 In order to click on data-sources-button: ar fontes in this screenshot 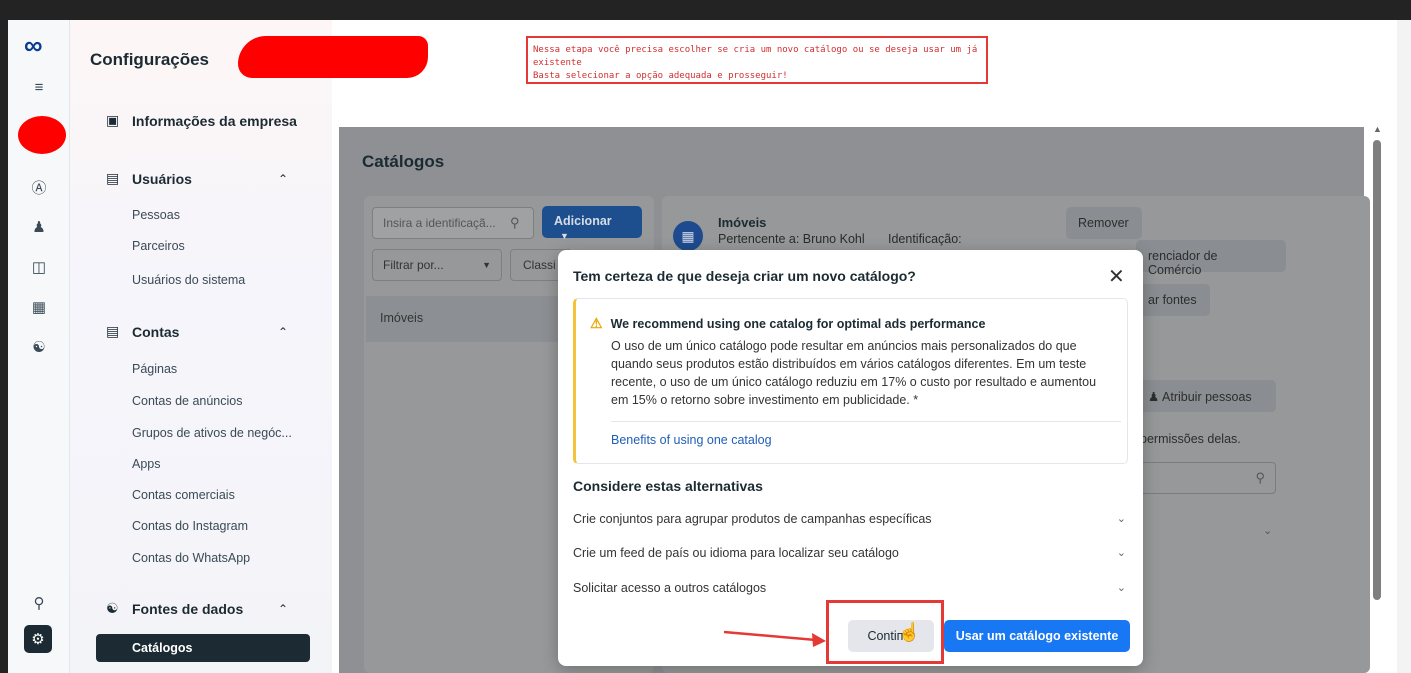, I will do `click(1173, 300)`.